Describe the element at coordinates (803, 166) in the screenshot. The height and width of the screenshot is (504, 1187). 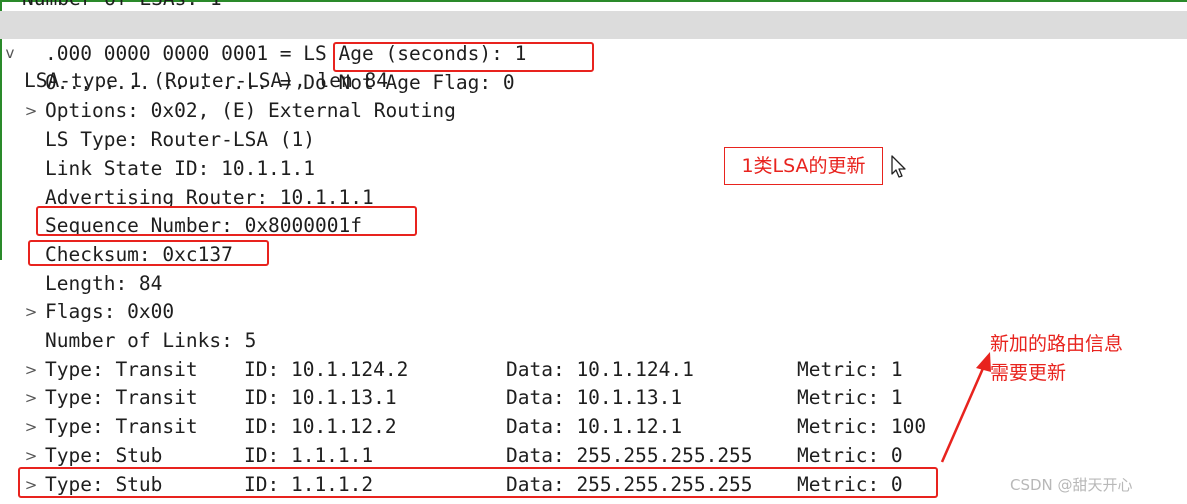
I see `lsa-update-callout: 1类LSA的更新` at that location.